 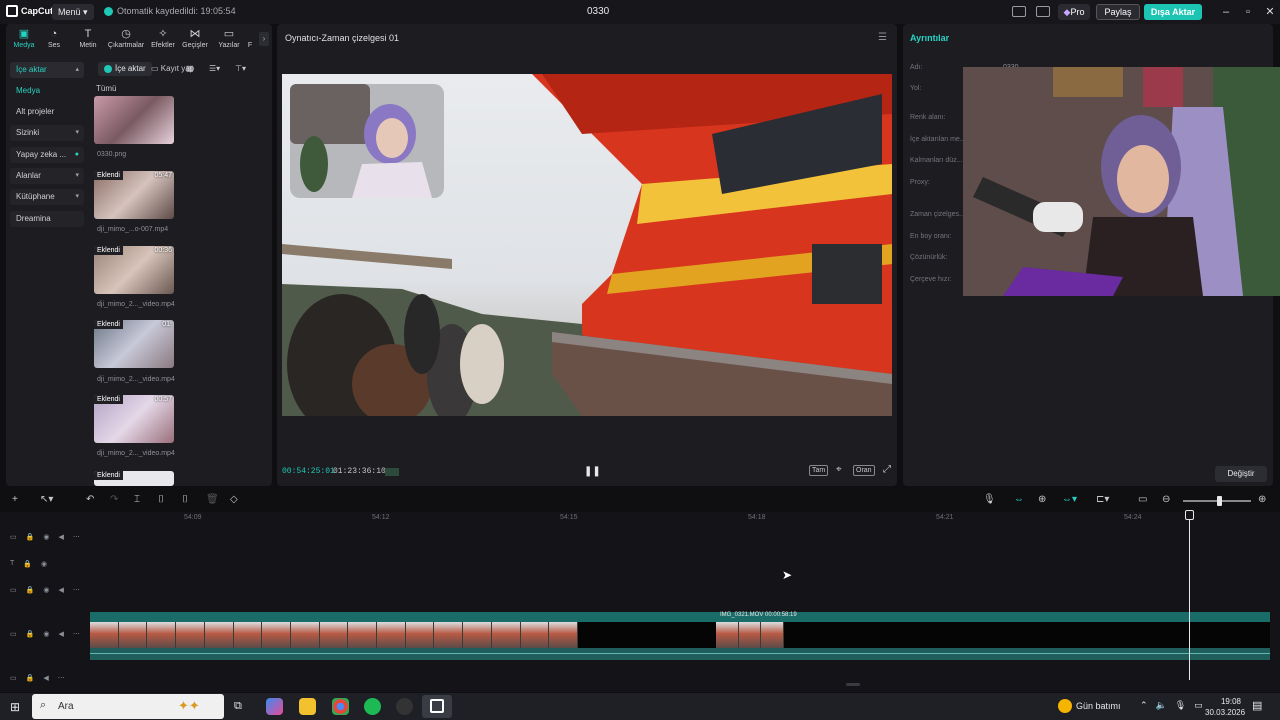 I want to click on sidebar-item-yours: Sizinki ▾, so click(x=47, y=133).